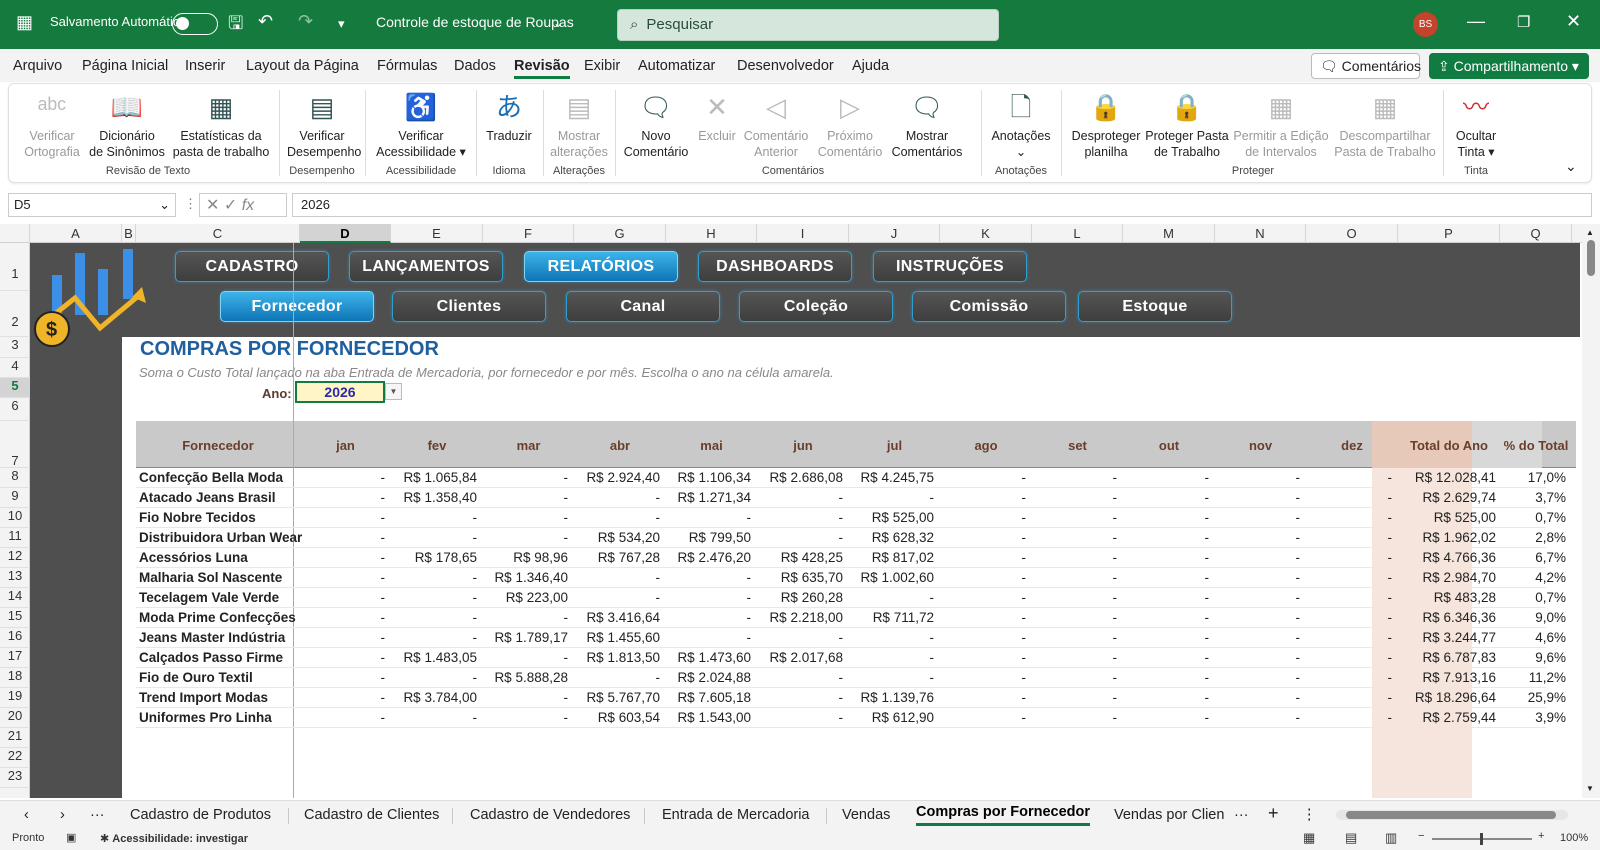 The height and width of the screenshot is (850, 1600). What do you see at coordinates (808, 25) in the screenshot?
I see `search-box: ⌕ Pesquisar` at bounding box center [808, 25].